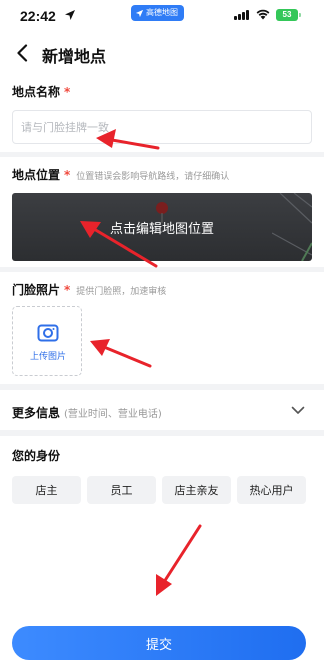 This screenshot has height=663, width=324. I want to click on more-info-row: 更多信息 (营业时间、营业电话), so click(162, 410).